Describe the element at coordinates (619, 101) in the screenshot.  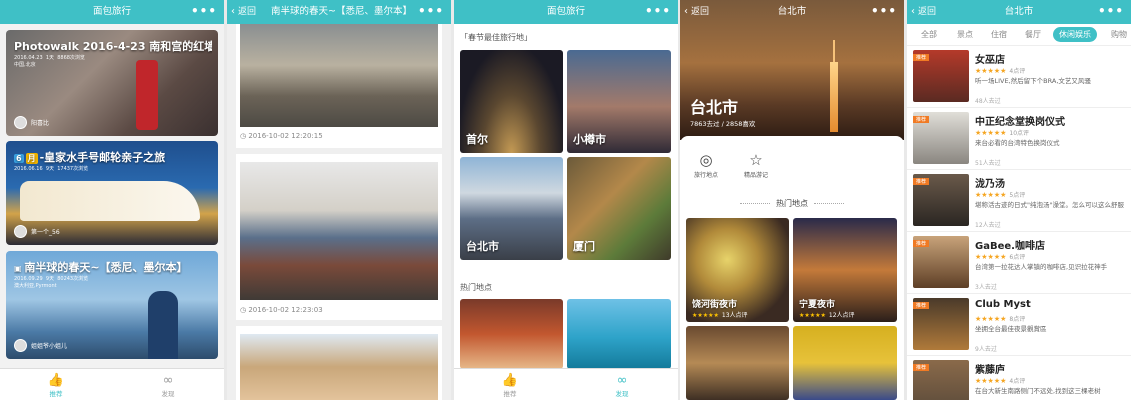
I see `destination-tile: 小樽市` at that location.